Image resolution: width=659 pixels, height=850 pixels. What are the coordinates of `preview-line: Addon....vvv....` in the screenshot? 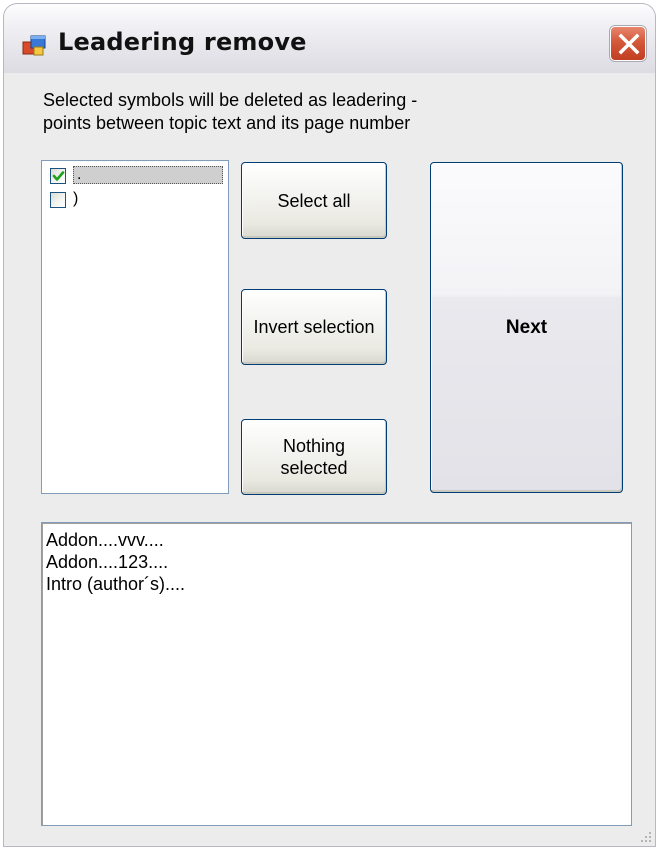 It's located at (105, 540).